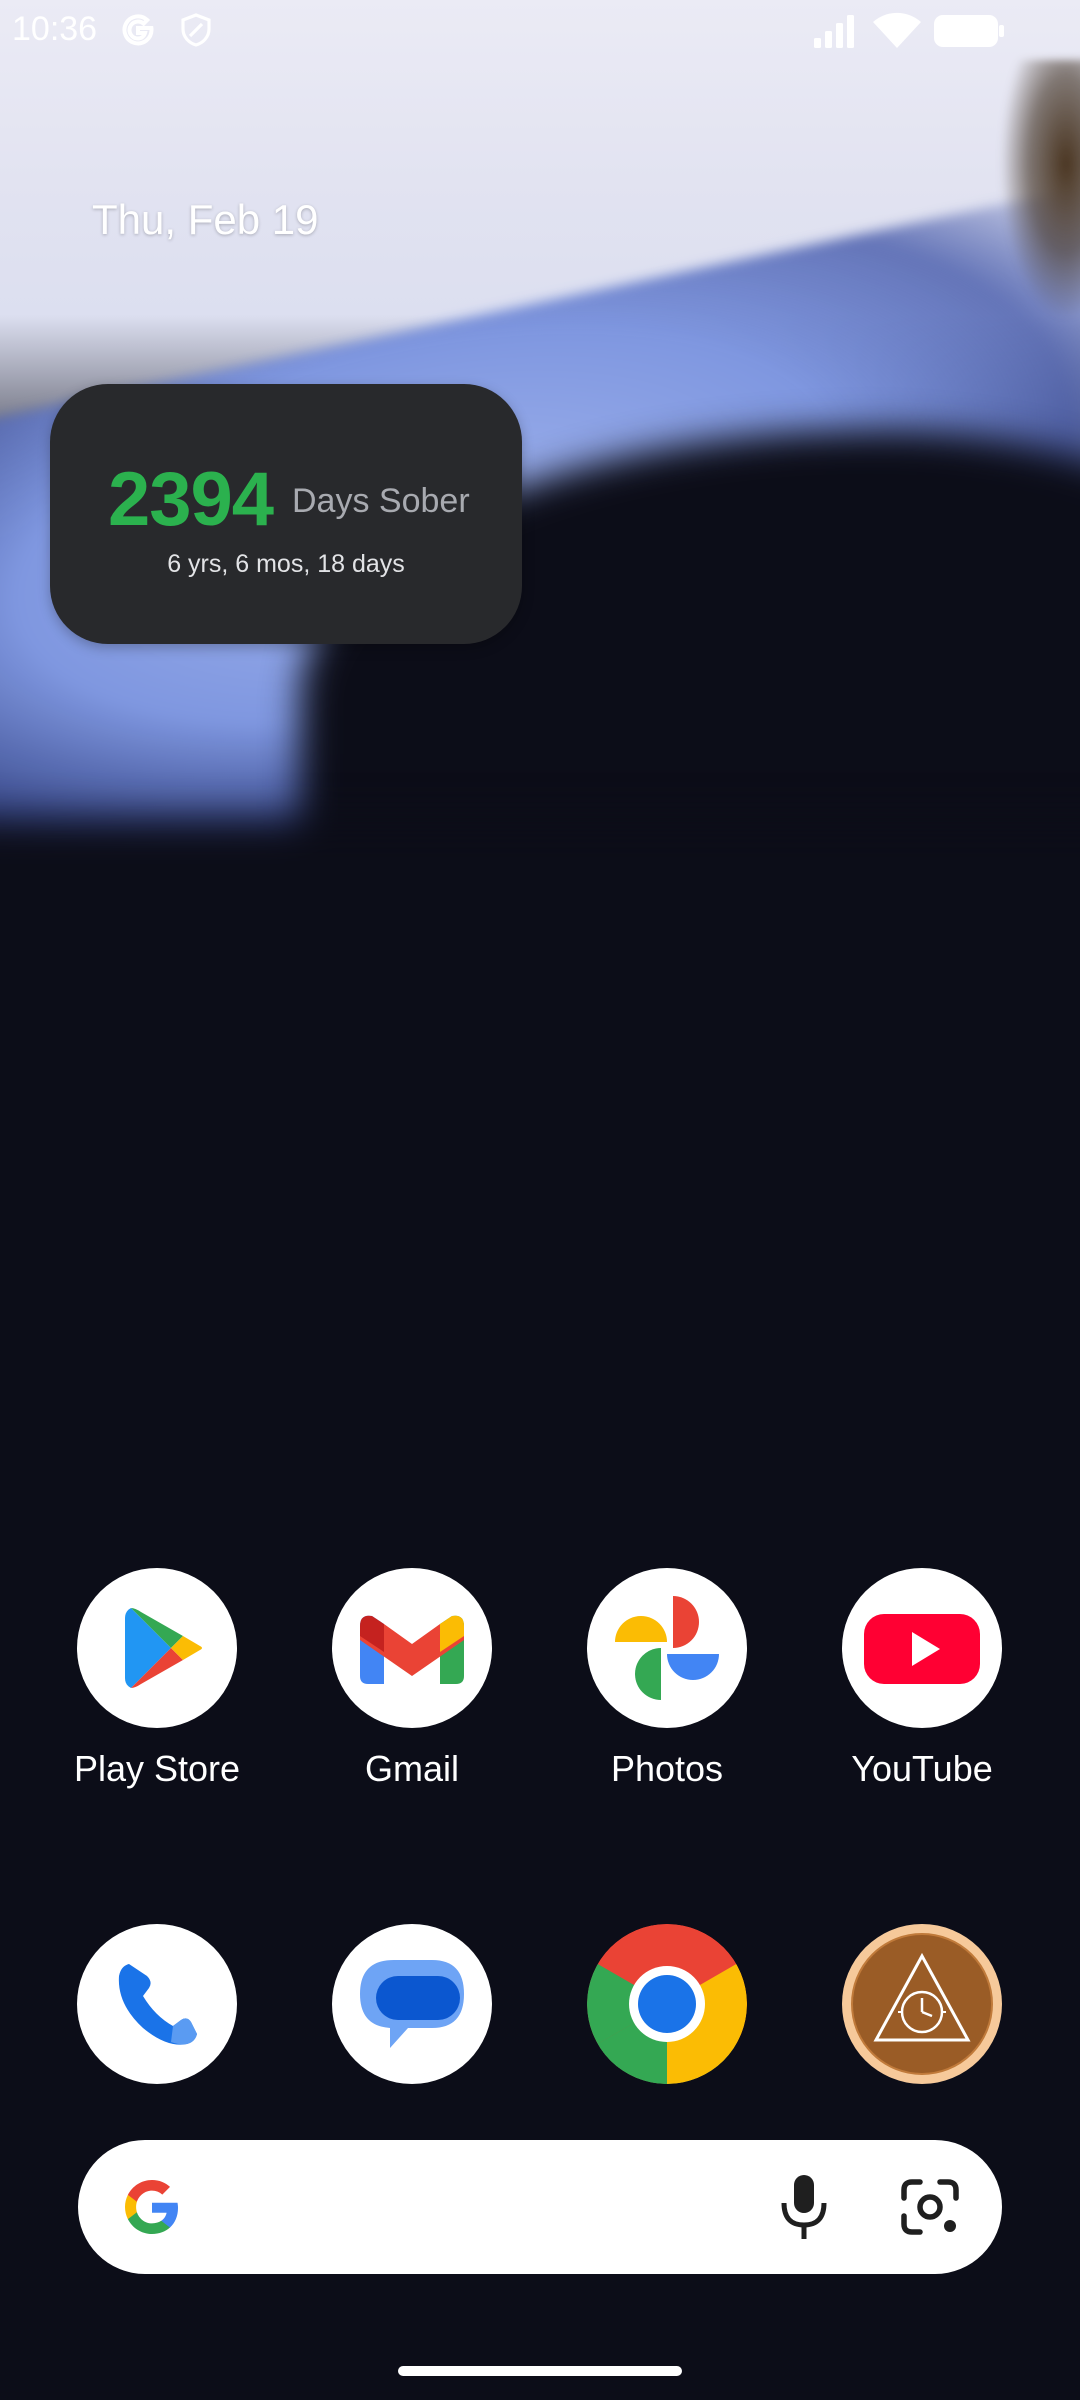  What do you see at coordinates (286, 564) in the screenshot?
I see `sobriety-duration: 6 yrs, 6 mos, 18 days` at bounding box center [286, 564].